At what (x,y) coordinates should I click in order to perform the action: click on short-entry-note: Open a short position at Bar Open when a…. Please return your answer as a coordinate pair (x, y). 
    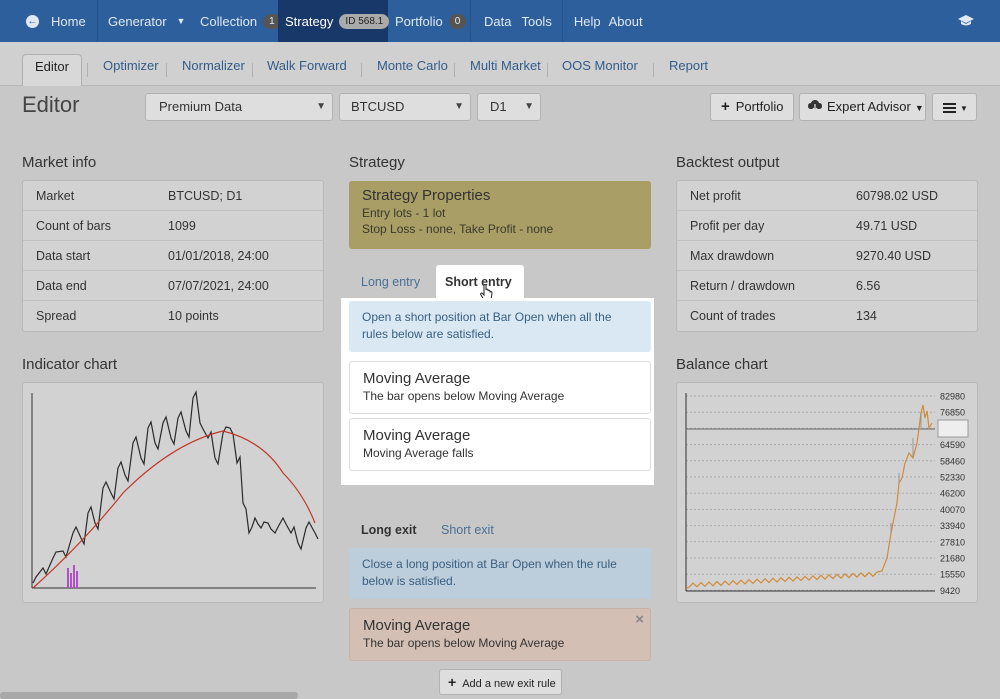
    Looking at the image, I should click on (500, 326).